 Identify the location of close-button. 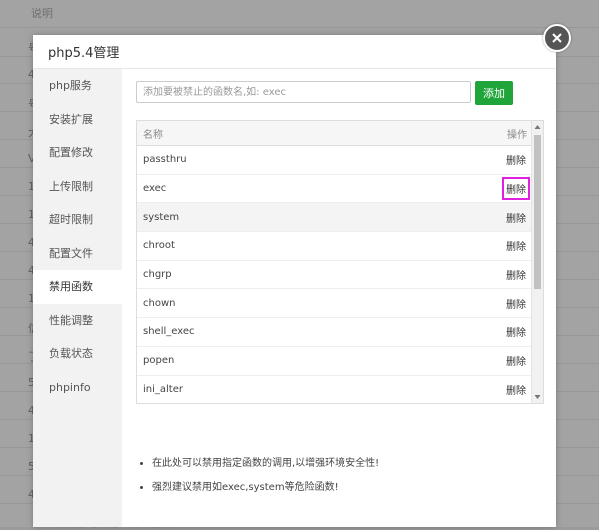
(557, 38).